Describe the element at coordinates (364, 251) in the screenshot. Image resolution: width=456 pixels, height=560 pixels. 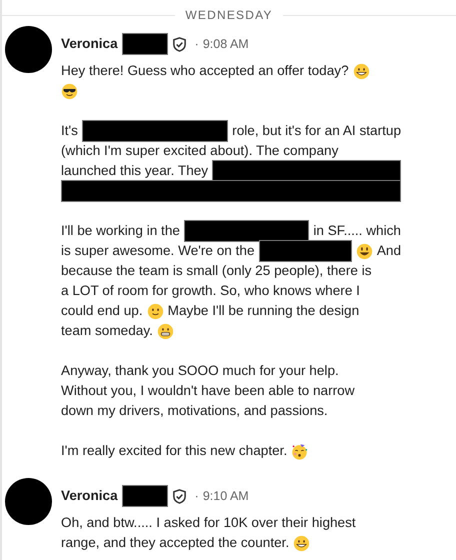
I see `smiling-face-icon` at that location.